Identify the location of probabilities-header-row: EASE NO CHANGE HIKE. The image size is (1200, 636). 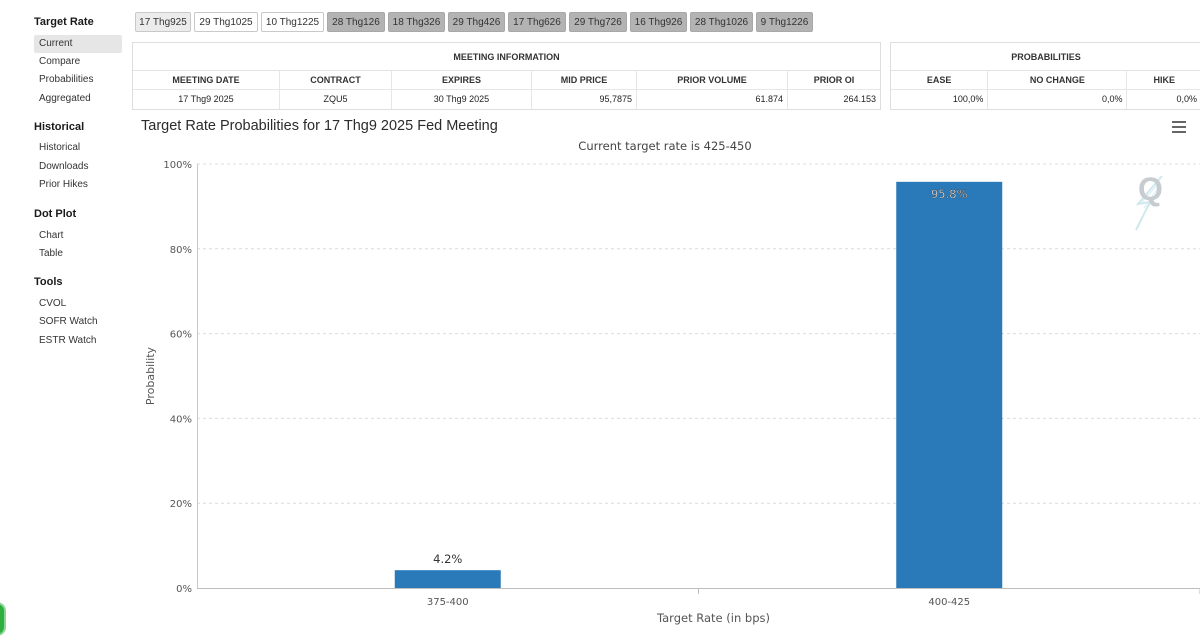
(1045, 80).